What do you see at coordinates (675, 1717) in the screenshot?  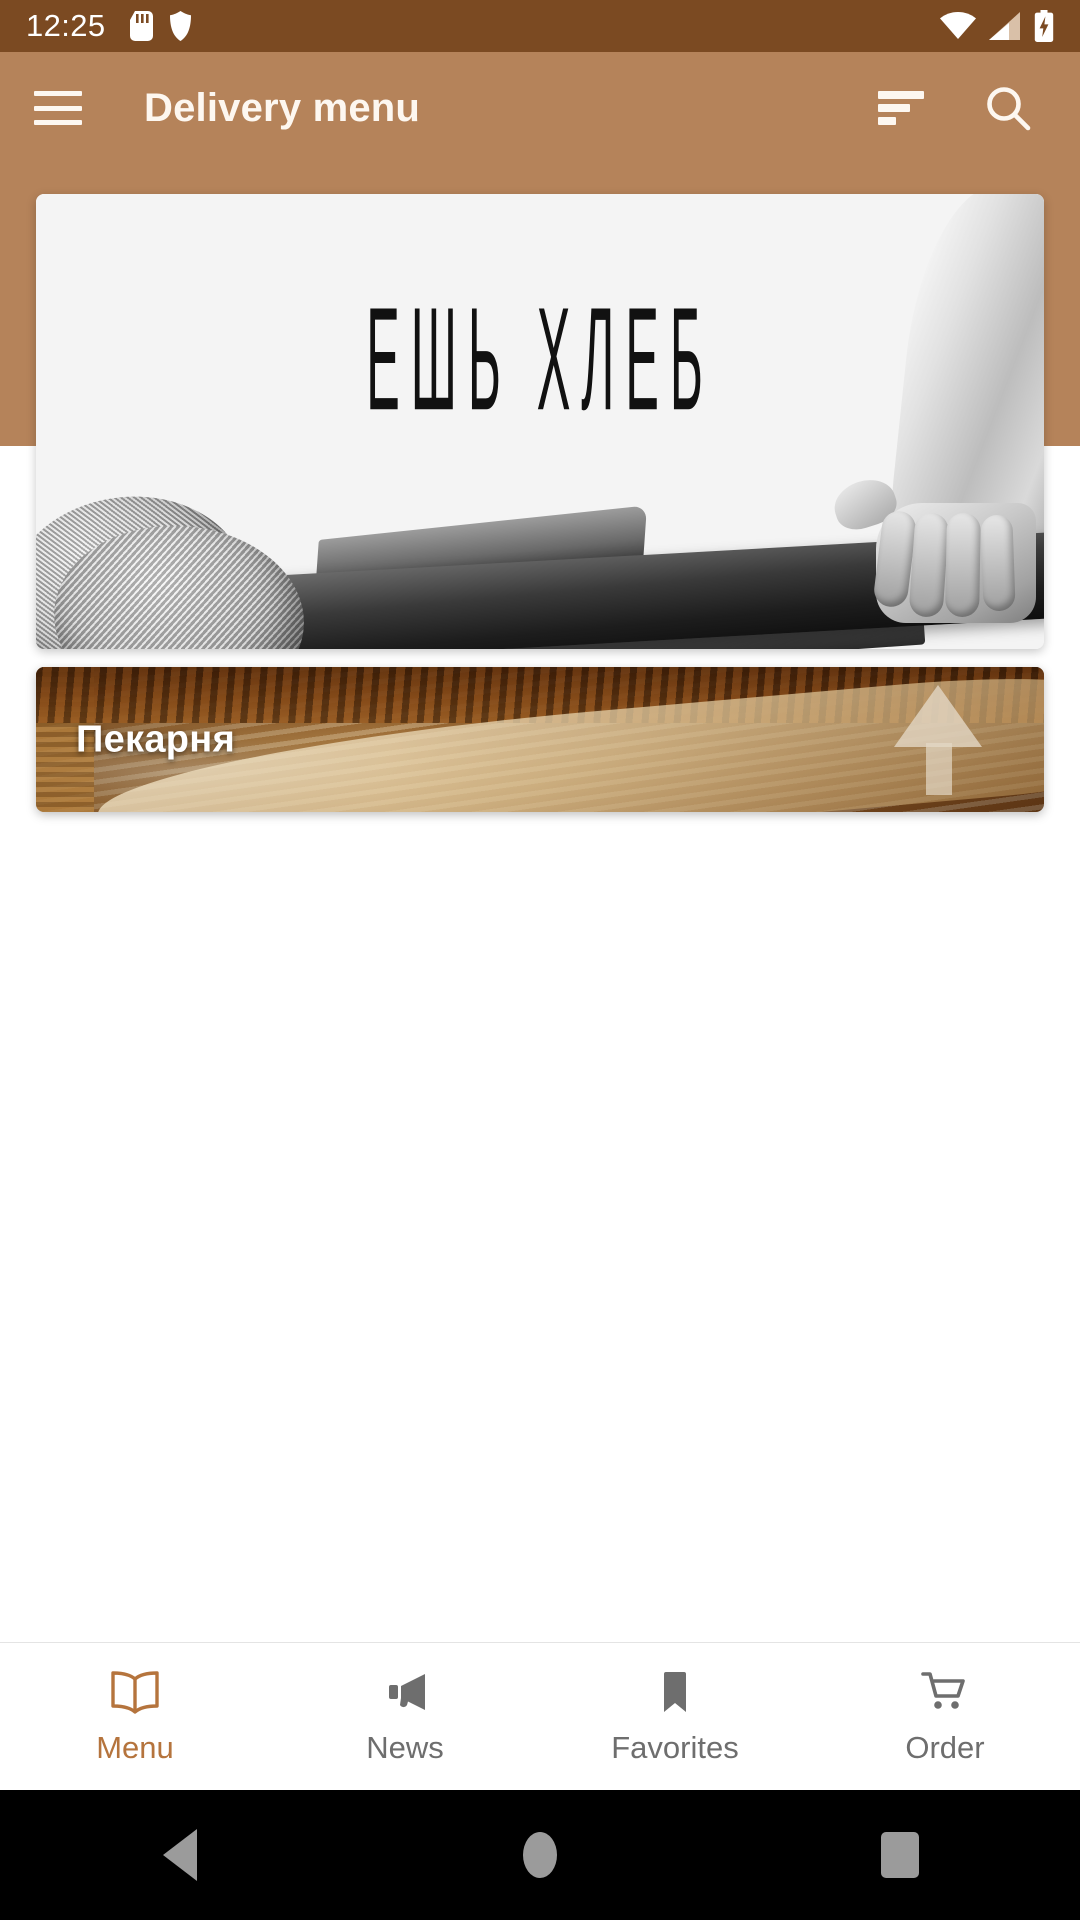 I see `nav-item-favorites: Favorites` at bounding box center [675, 1717].